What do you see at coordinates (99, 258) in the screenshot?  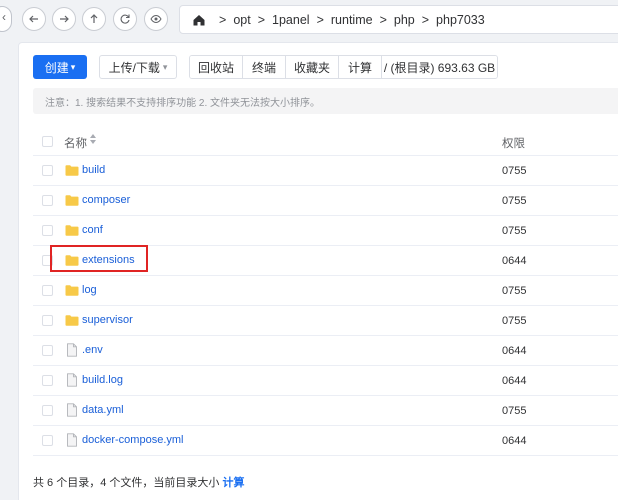 I see `highlight-box` at bounding box center [99, 258].